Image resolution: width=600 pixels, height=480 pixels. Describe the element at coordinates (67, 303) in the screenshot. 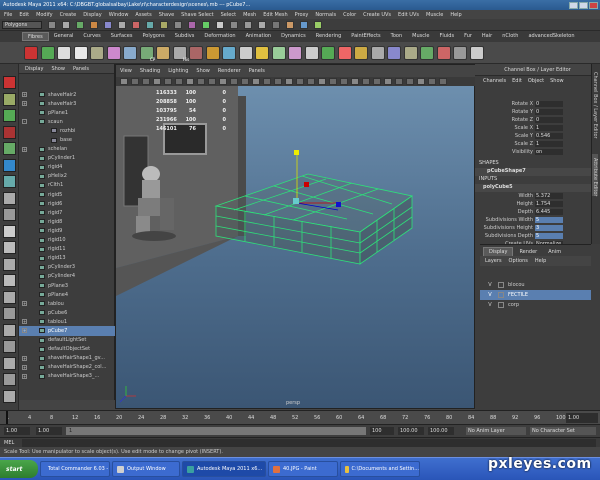

I see `outliner-item: + tablou` at that location.